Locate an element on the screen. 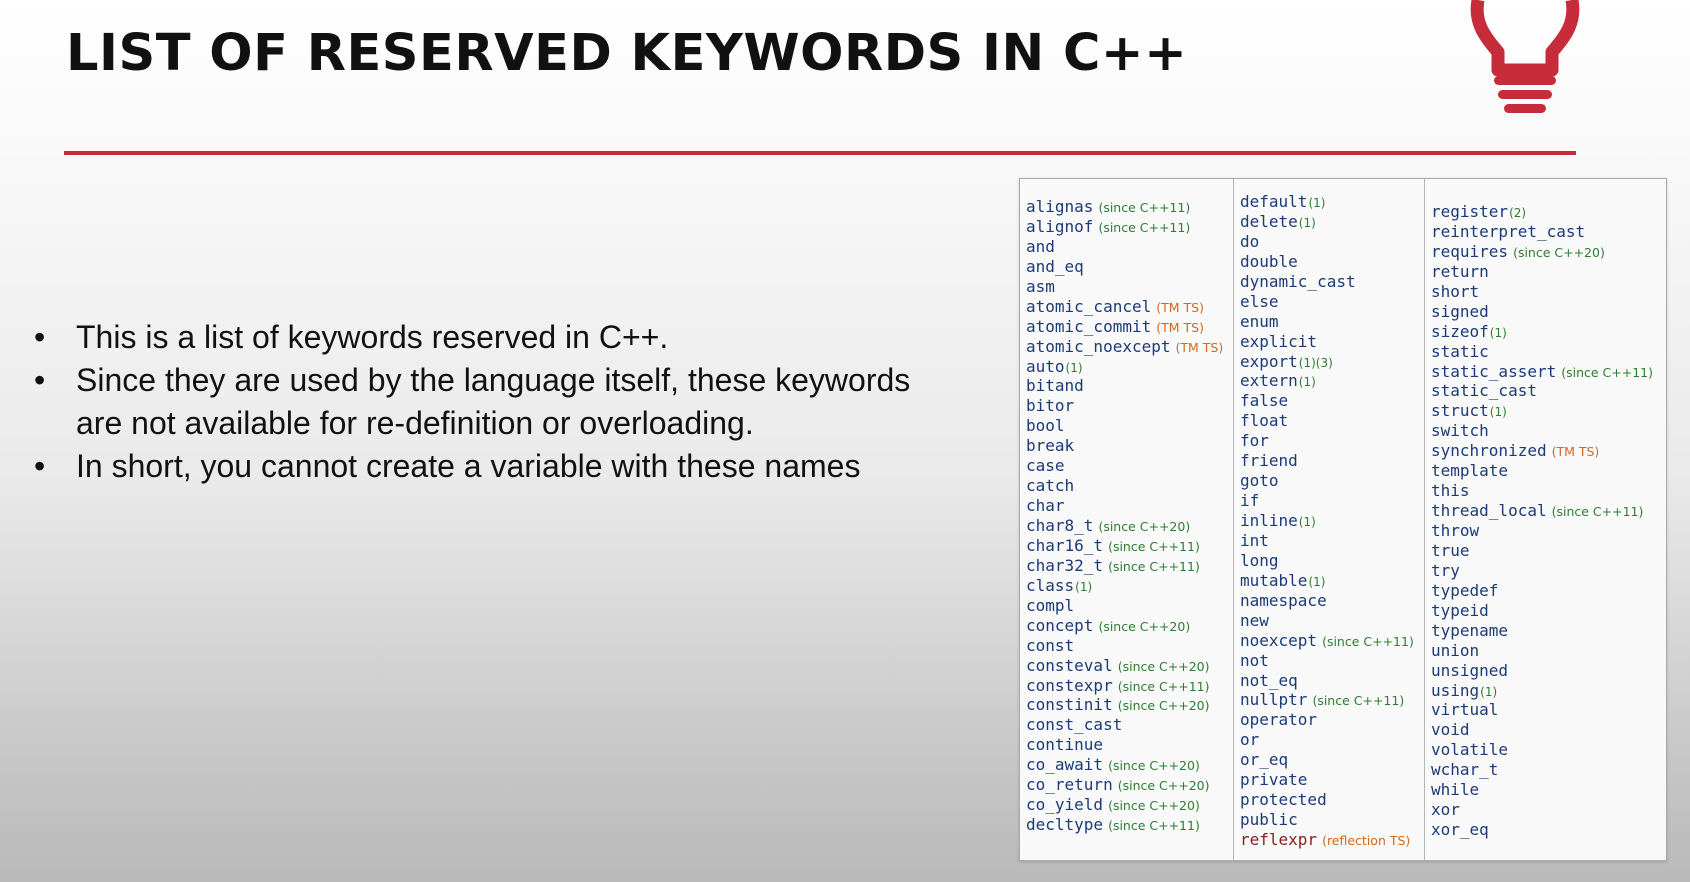 This screenshot has height=882, width=1690. keyword-text: return is located at coordinates (1460, 271).